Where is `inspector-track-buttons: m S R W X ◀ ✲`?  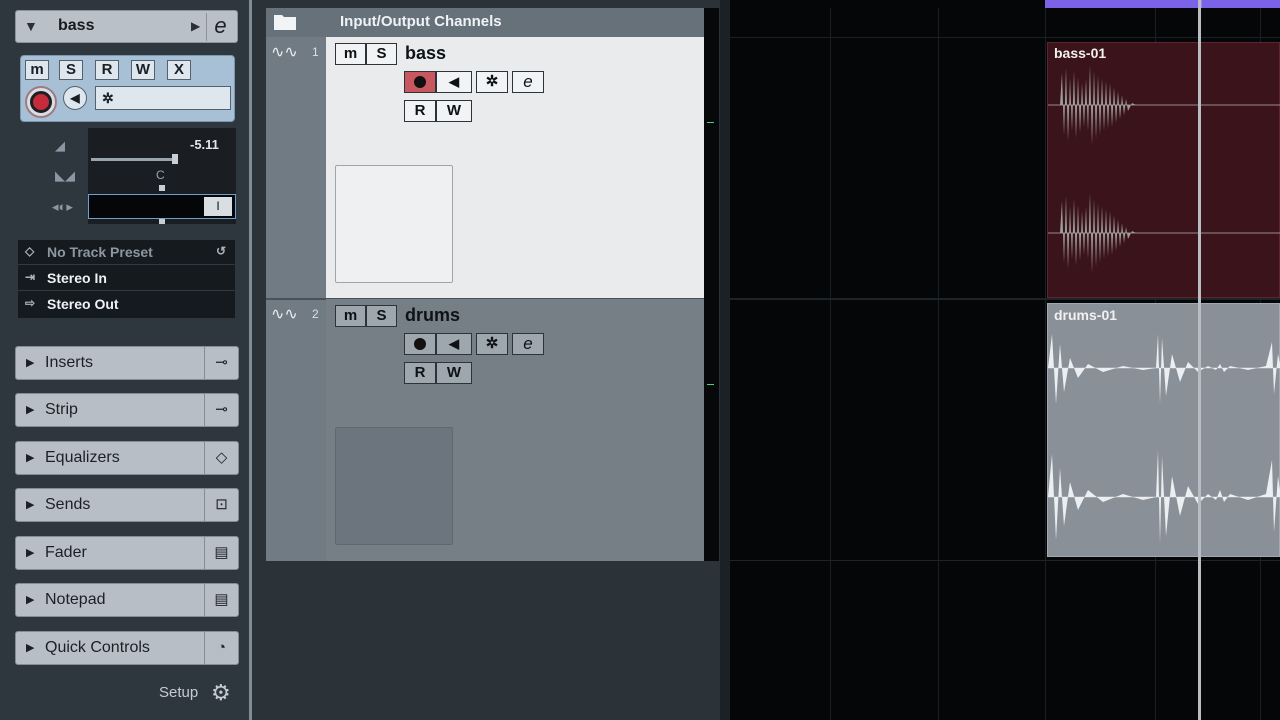
inspector-track-buttons: m S R W X ◀ ✲ is located at coordinates (127, 88).